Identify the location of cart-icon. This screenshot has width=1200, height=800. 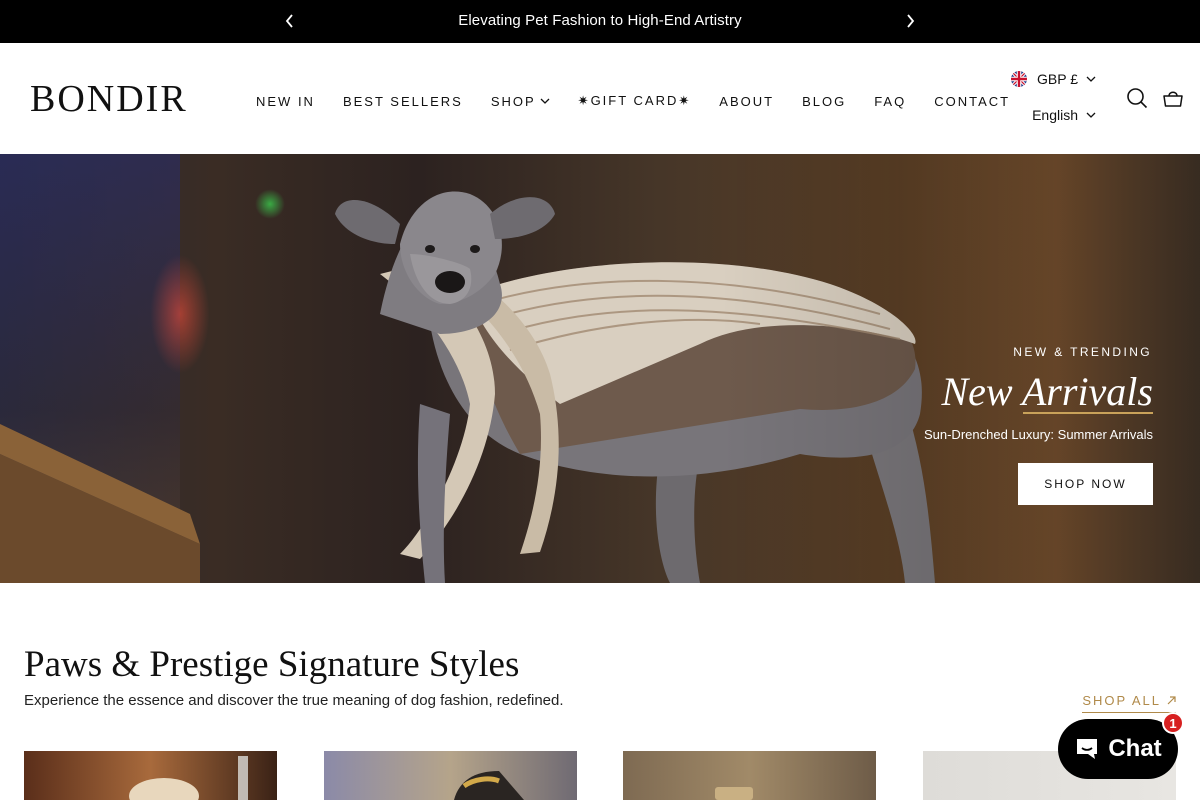
(1173, 99).